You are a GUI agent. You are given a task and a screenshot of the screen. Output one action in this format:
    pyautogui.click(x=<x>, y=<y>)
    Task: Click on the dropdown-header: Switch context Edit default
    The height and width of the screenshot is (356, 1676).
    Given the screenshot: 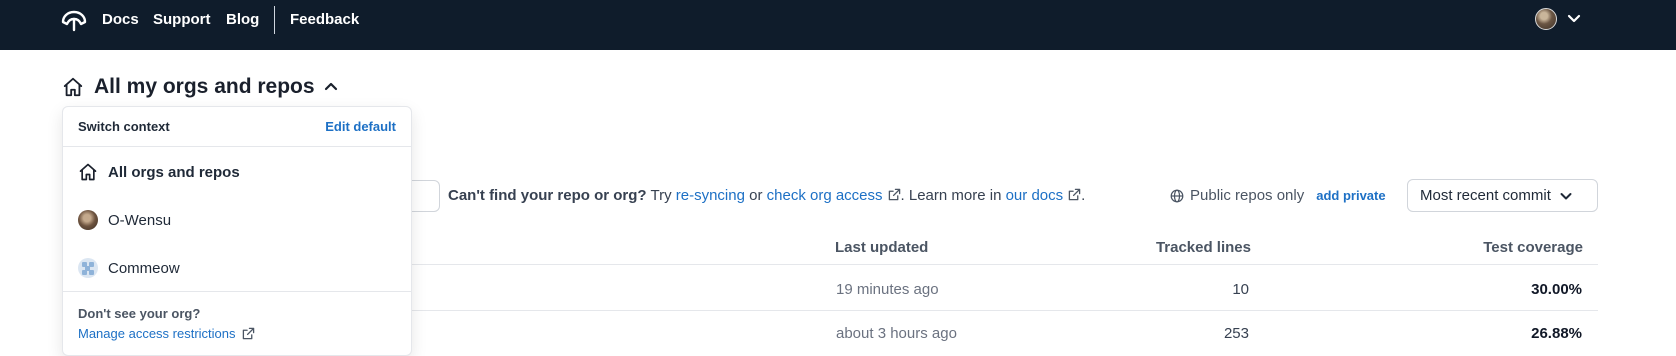 What is the action you would take?
    pyautogui.click(x=237, y=127)
    